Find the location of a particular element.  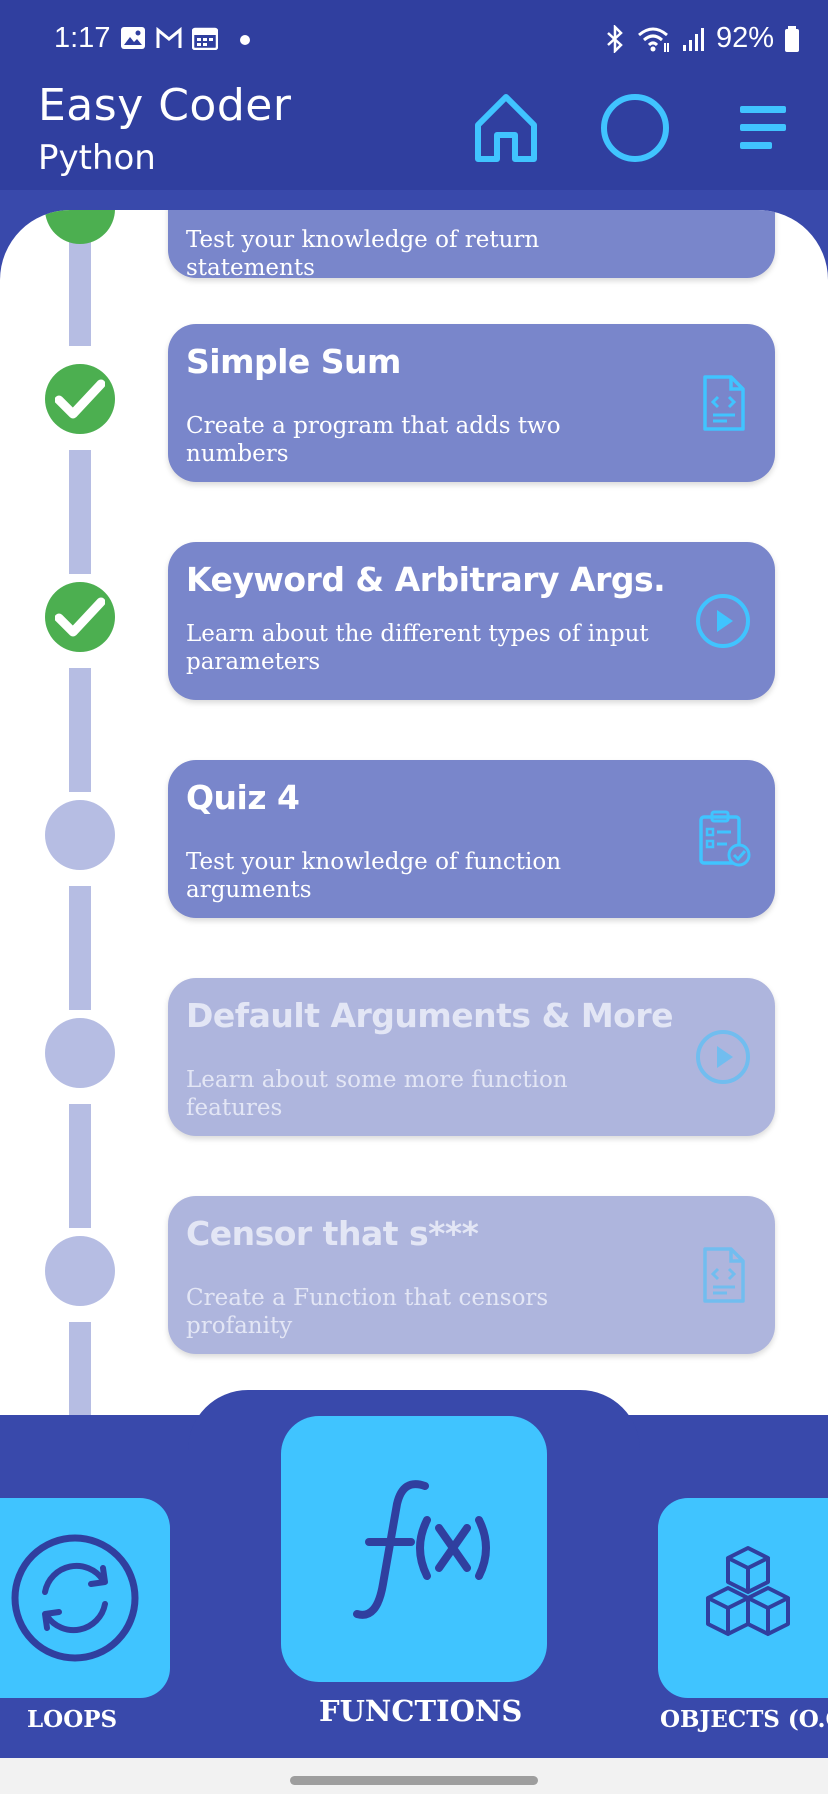

wifi-icon is located at coordinates (653, 39).